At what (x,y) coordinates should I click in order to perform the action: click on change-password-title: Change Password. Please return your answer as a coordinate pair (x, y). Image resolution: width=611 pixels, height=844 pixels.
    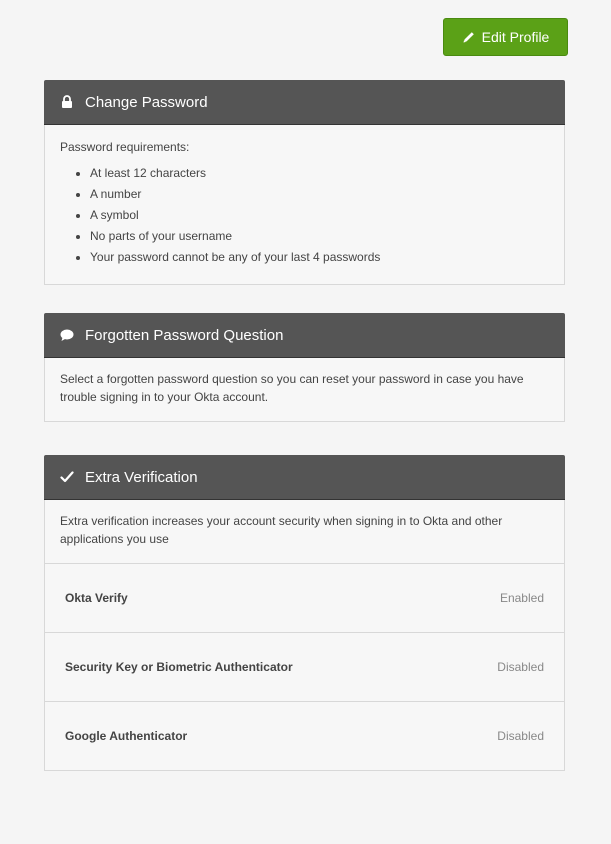
    Looking at the image, I should click on (146, 102).